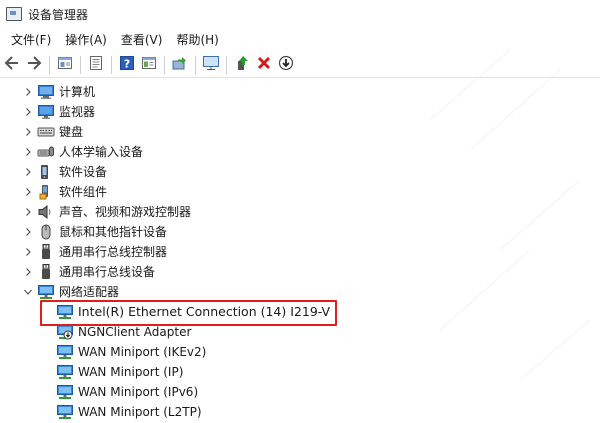 The width and height of the screenshot is (600, 423). I want to click on monitor-icon, so click(46, 112).